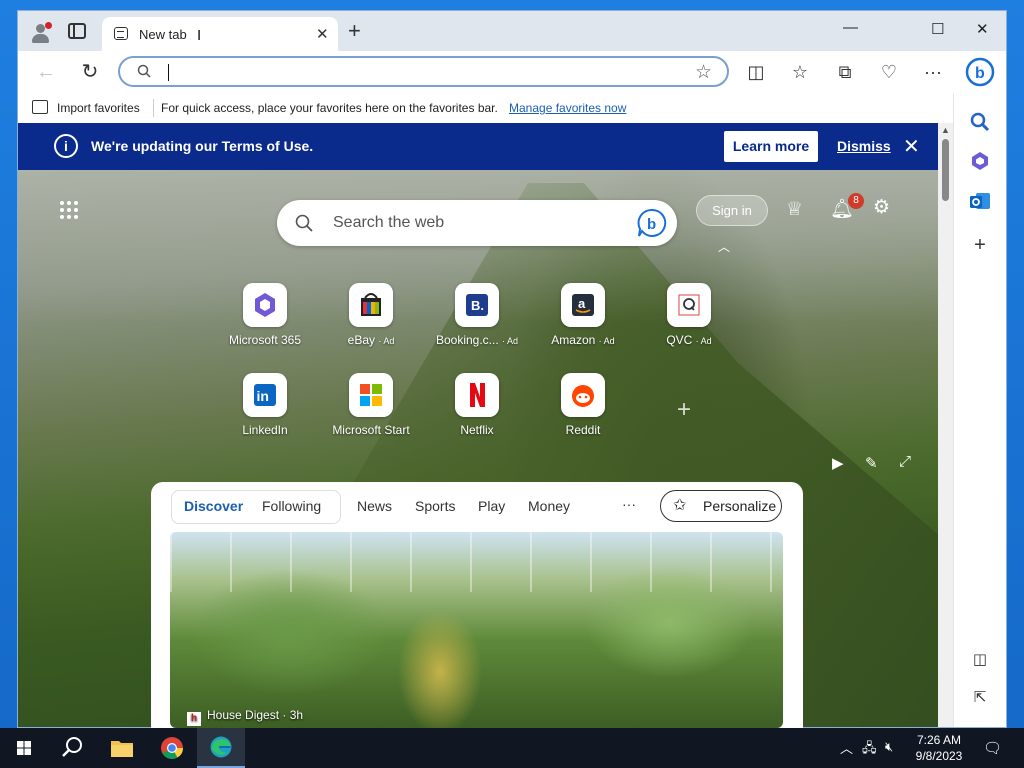 This screenshot has height=768, width=1024. What do you see at coordinates (66, 146) in the screenshot?
I see `info-icon: i` at bounding box center [66, 146].